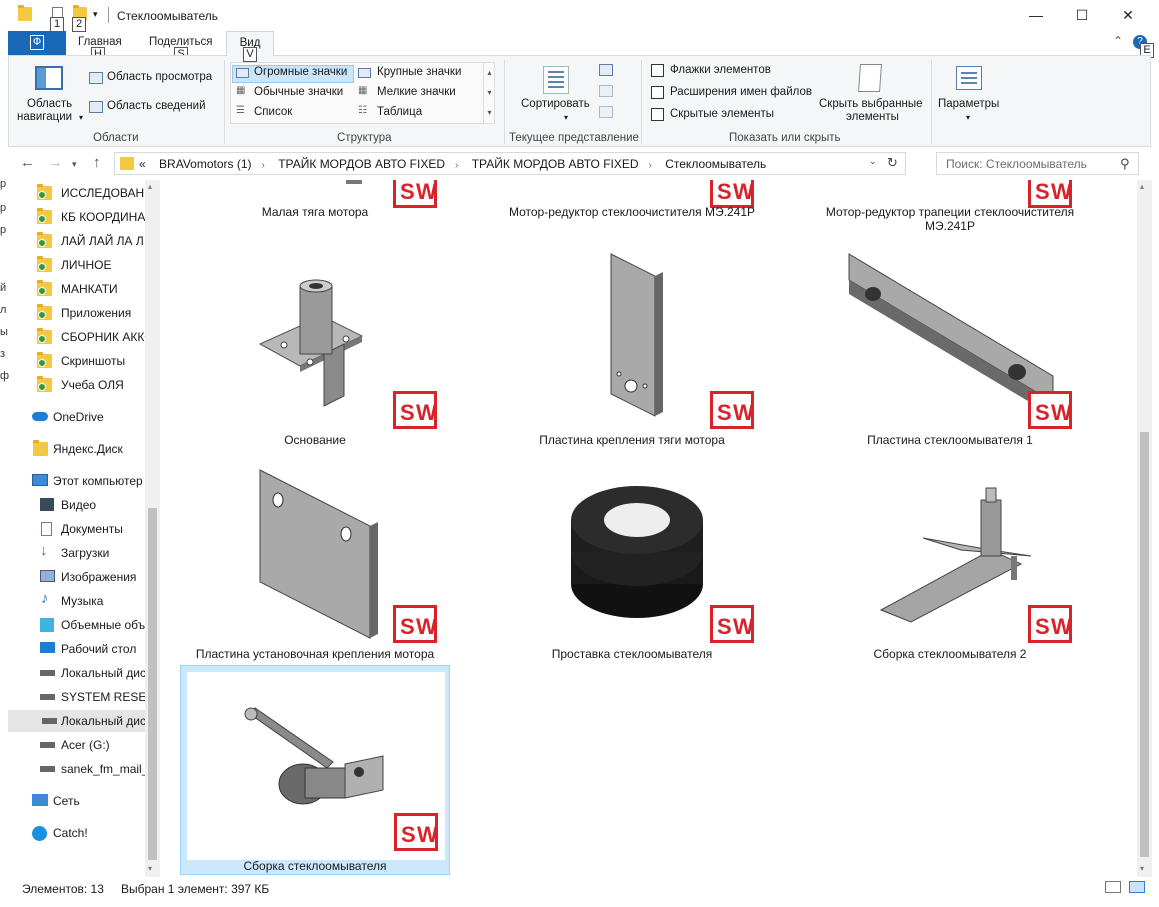 This screenshot has width=1159, height=907. What do you see at coordinates (76, 721) in the screenshot?
I see `nav-item-local-disk-selected: Локальный дис` at bounding box center [76, 721].